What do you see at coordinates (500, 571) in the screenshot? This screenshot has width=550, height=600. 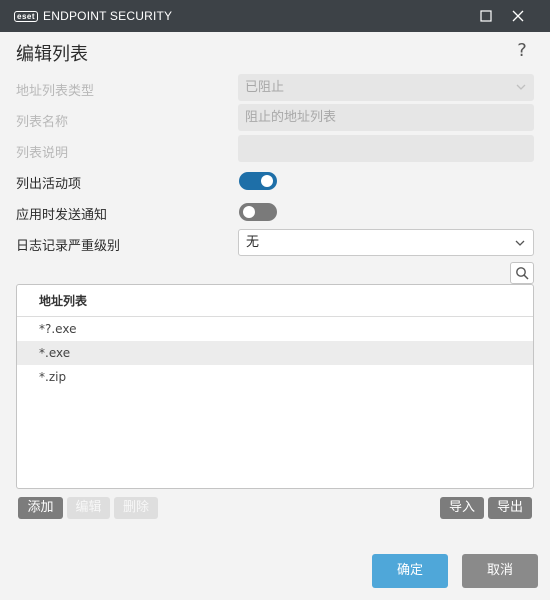 I see `cancel-button: 取消` at bounding box center [500, 571].